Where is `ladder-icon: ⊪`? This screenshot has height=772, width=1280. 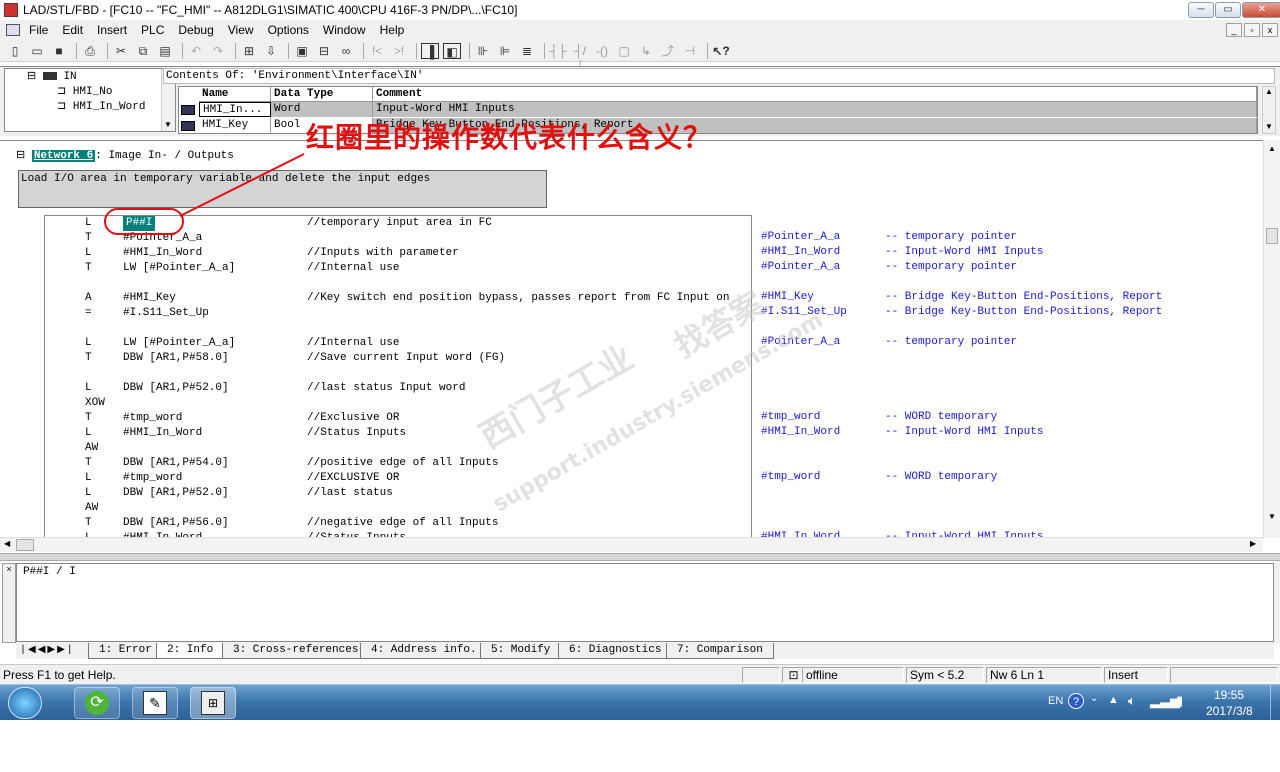 ladder-icon: ⊪ is located at coordinates (483, 51).